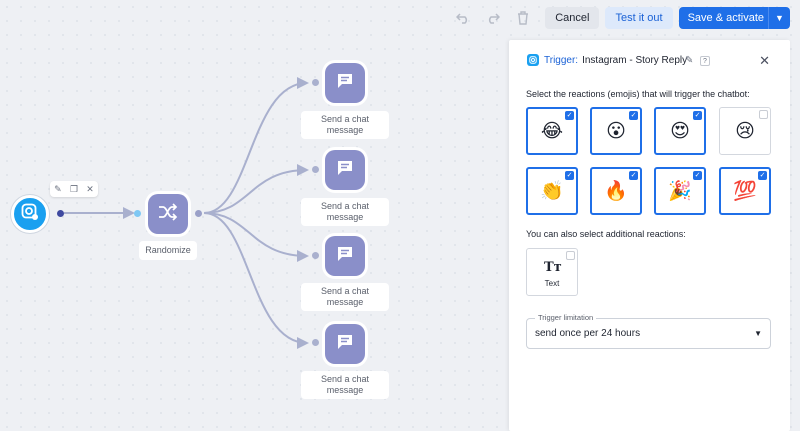 This screenshot has height=431, width=800. I want to click on reaction-option-5: 👏 ✓, so click(552, 191).